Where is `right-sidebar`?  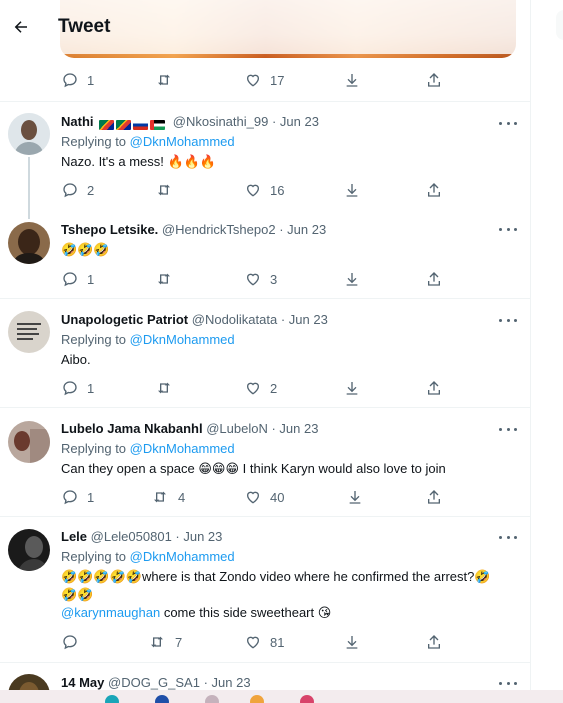
right-sidebar is located at coordinates (547, 351).